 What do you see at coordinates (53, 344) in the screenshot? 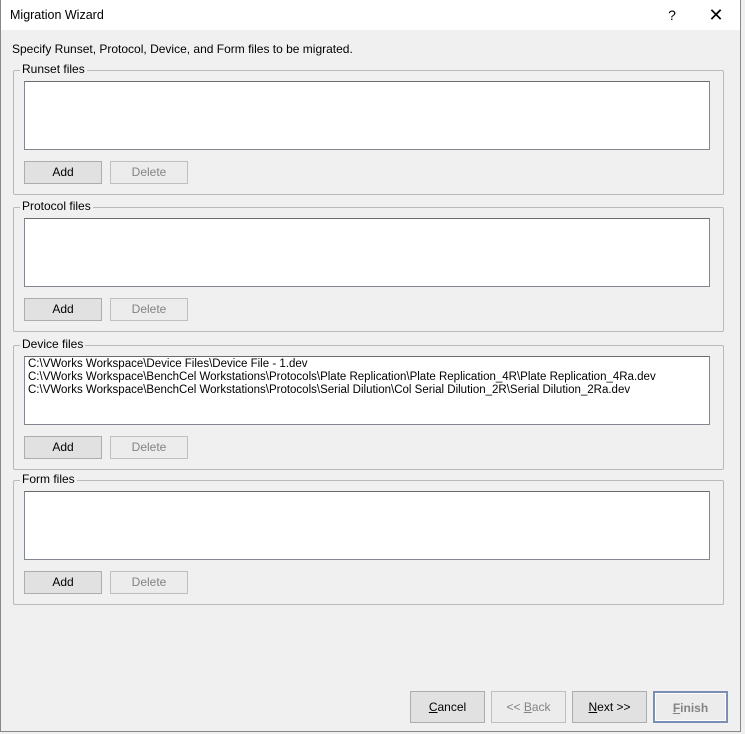
I see `device-files-label: Device files` at bounding box center [53, 344].